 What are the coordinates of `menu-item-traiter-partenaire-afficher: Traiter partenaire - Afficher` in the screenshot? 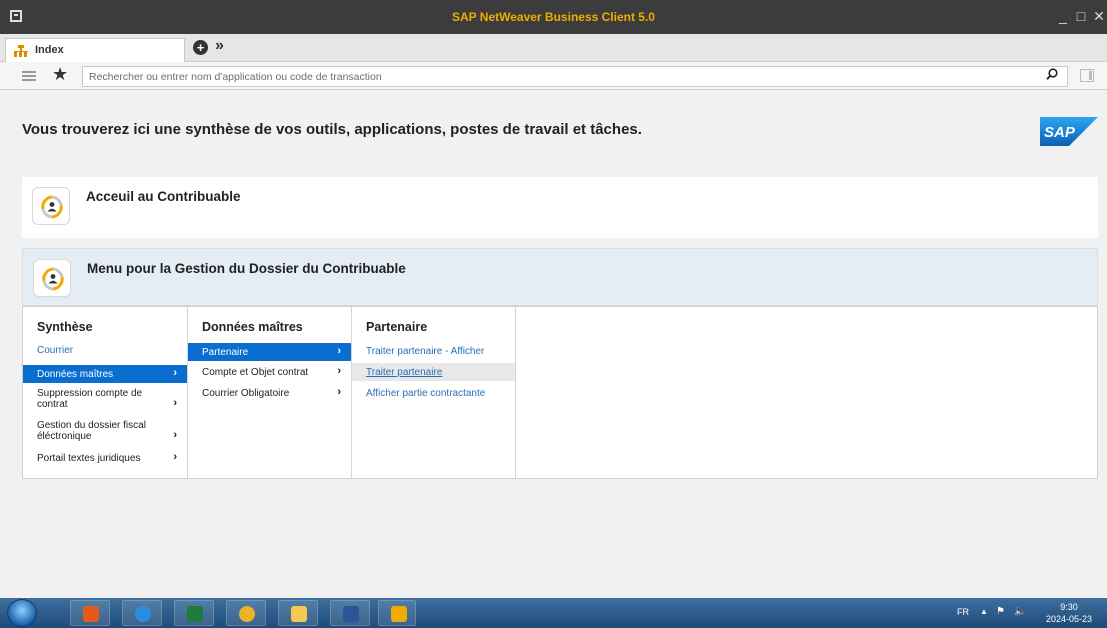 It's located at (433, 351).